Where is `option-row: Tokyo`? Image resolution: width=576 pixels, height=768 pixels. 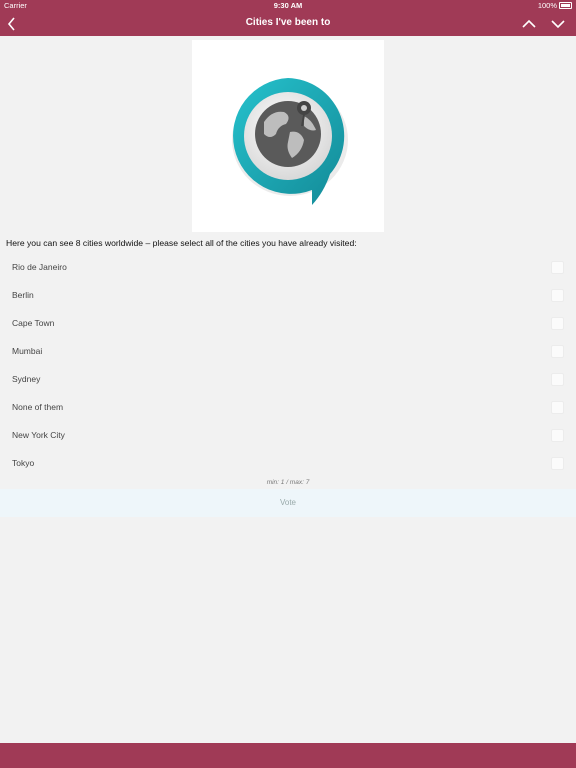 option-row: Tokyo is located at coordinates (288, 463).